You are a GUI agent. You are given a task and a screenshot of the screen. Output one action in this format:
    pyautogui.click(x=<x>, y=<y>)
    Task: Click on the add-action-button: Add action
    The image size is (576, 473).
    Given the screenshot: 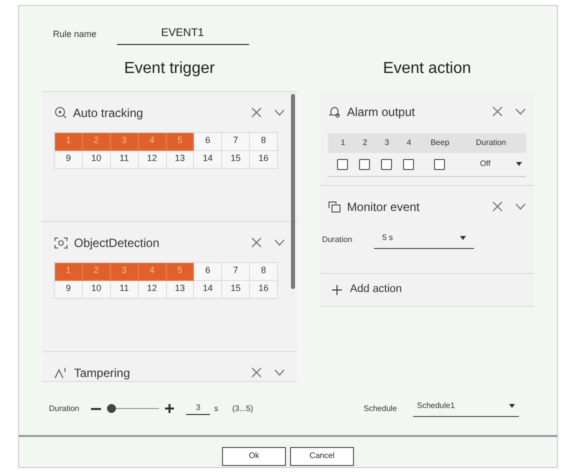 What is the action you would take?
    pyautogui.click(x=427, y=290)
    